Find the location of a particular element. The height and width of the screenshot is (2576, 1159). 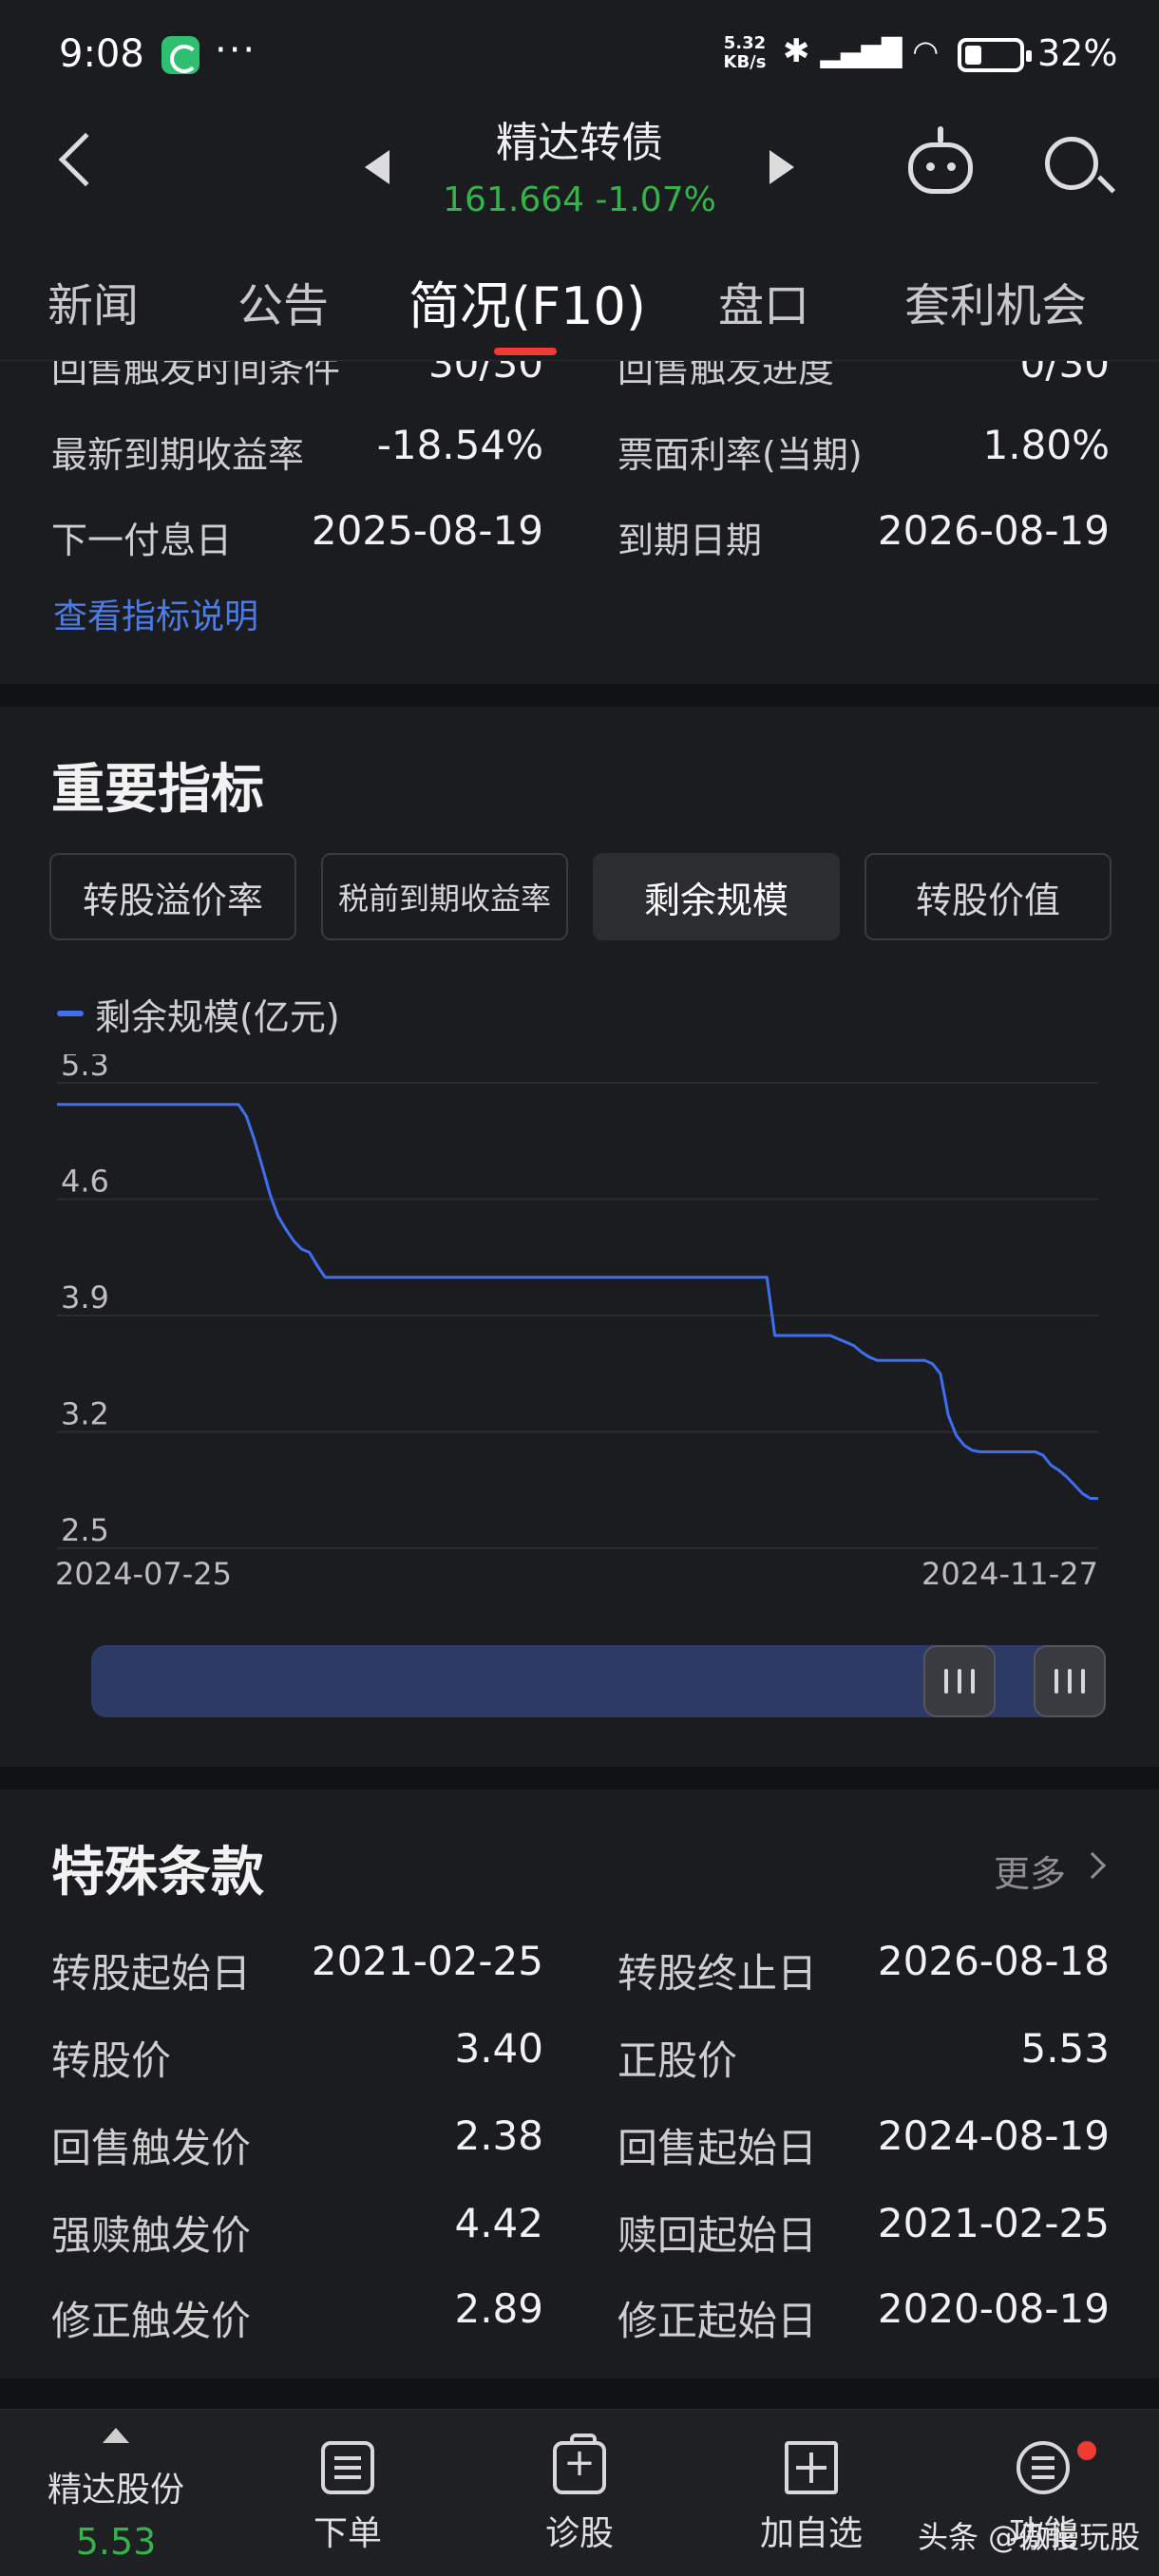

clause-value: 3.40 is located at coordinates (498, 2048).